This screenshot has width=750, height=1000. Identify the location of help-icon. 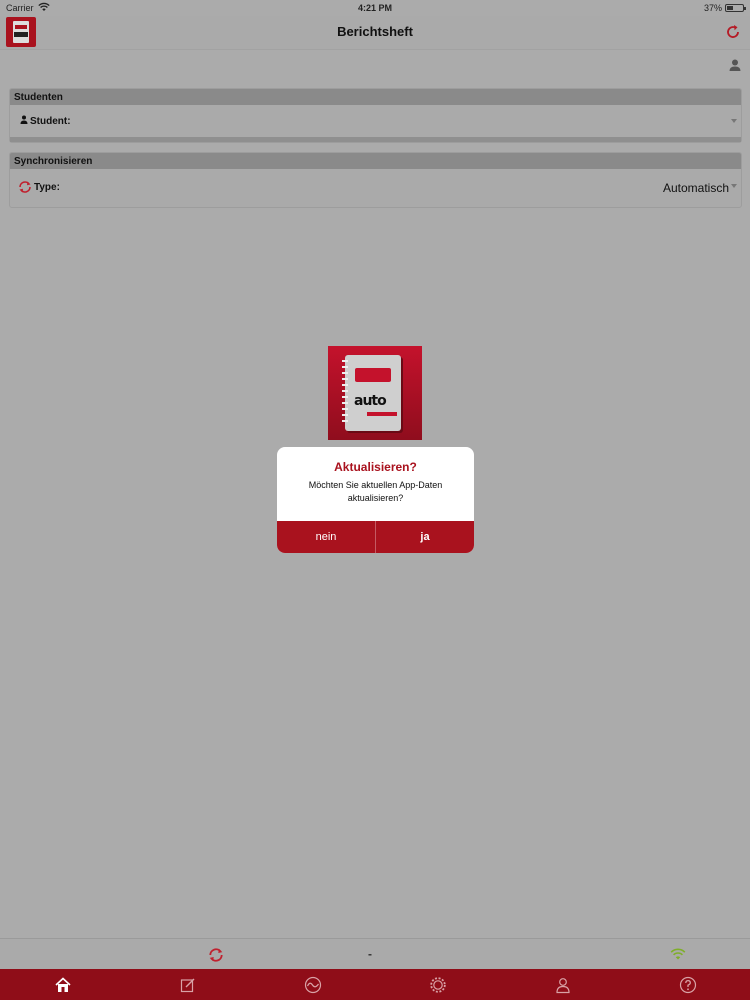
(687, 985).